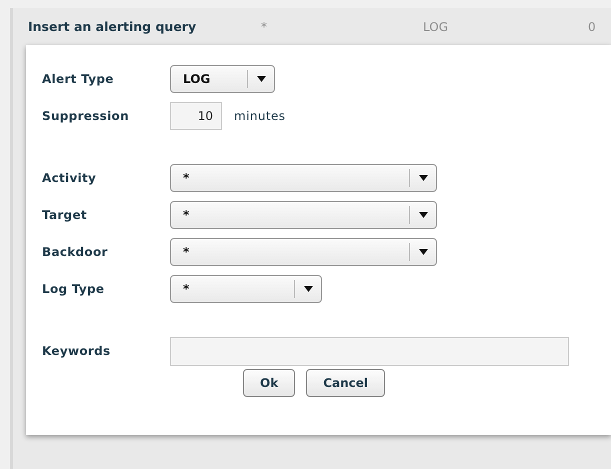  What do you see at coordinates (222, 79) in the screenshot?
I see `dropdown: LOG` at bounding box center [222, 79].